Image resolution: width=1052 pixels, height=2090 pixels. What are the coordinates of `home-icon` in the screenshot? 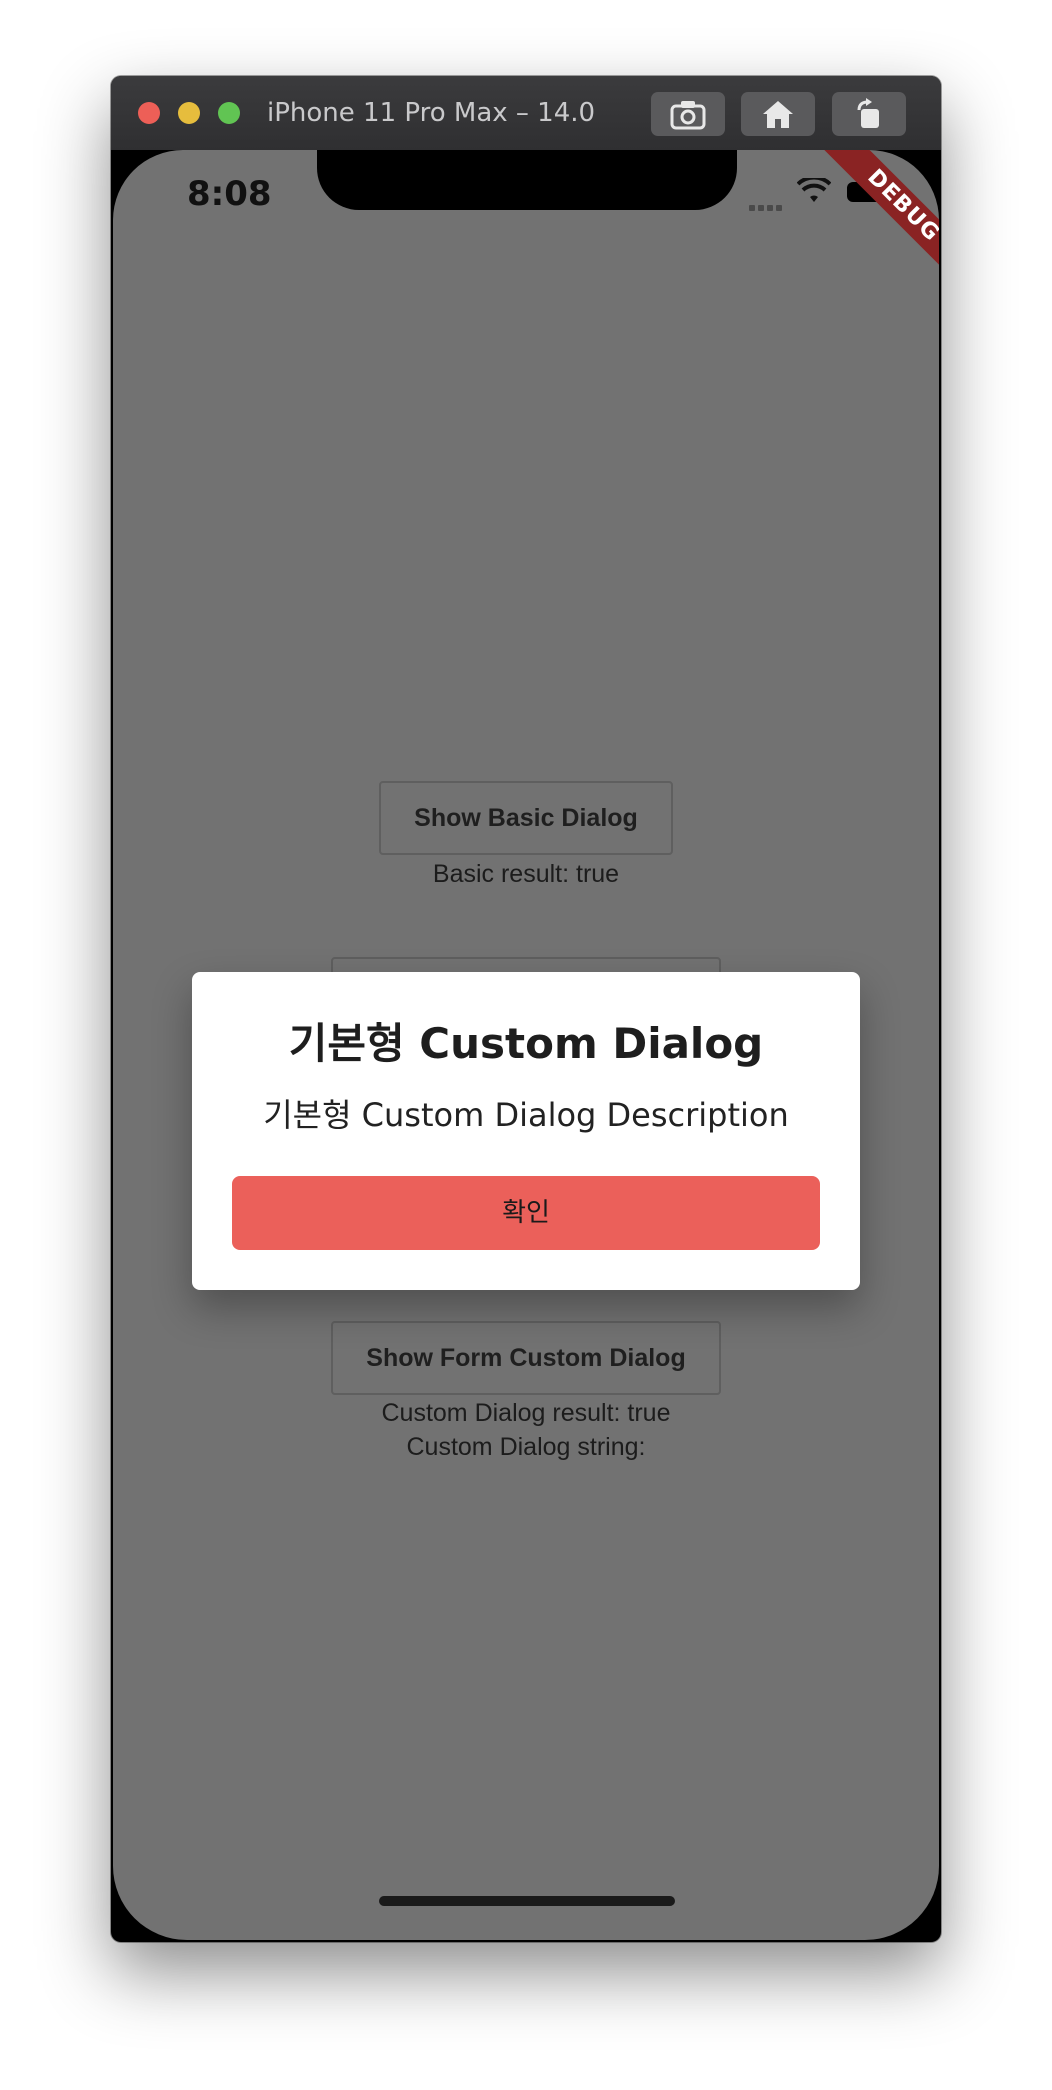 It's located at (778, 114).